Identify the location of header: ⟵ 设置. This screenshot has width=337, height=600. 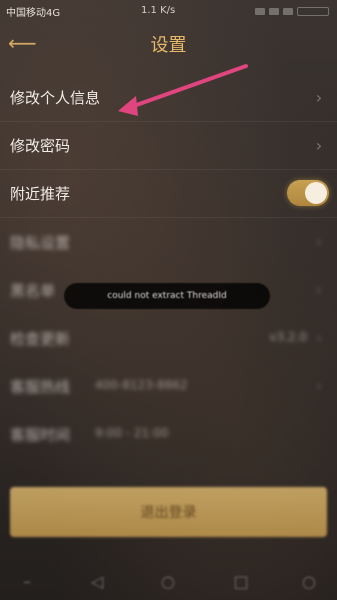
(168, 45).